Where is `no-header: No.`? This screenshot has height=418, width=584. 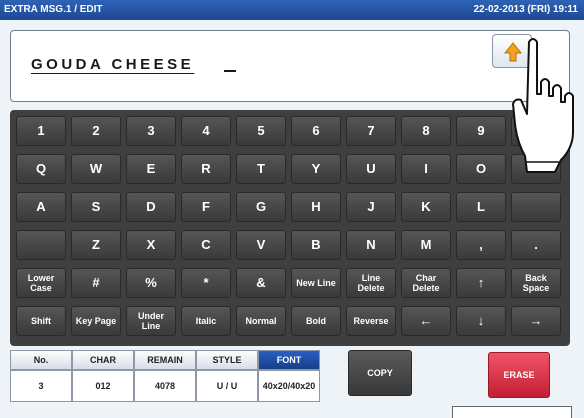
no-header: No. is located at coordinates (41, 360).